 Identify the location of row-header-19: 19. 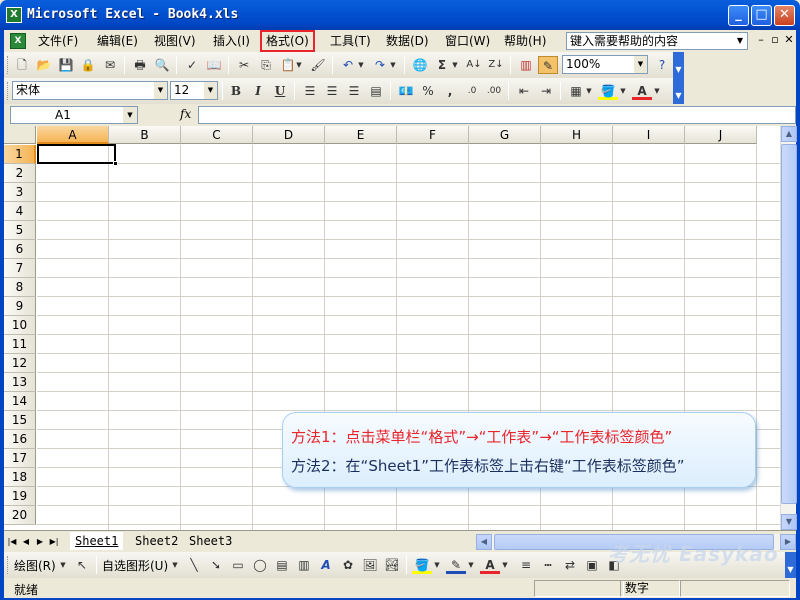
(20, 496).